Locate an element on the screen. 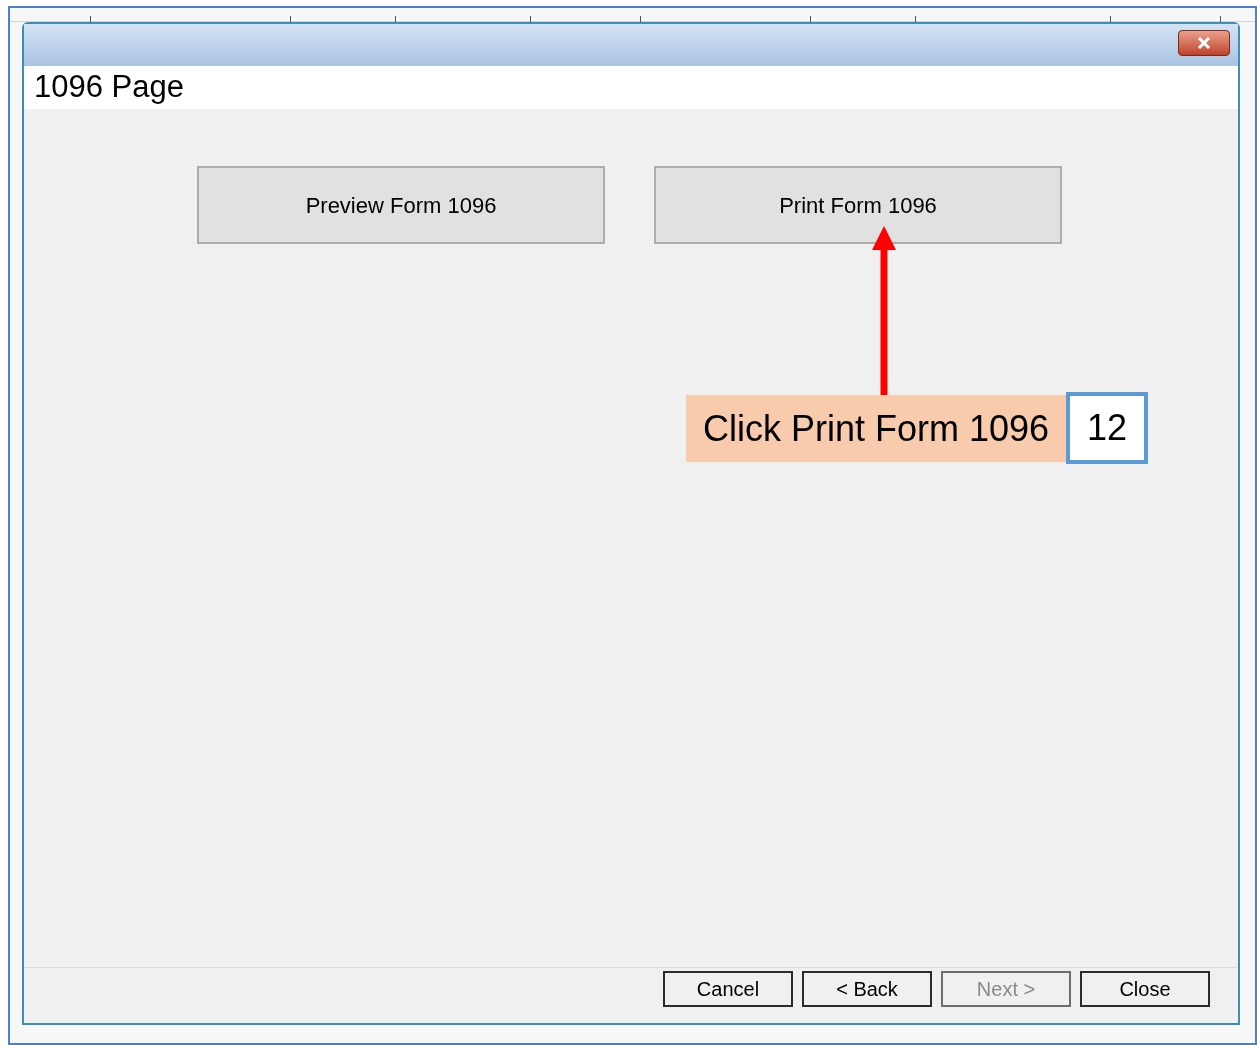 Image resolution: width=1257 pixels, height=1045 pixels. footer-button: < Back is located at coordinates (867, 989).